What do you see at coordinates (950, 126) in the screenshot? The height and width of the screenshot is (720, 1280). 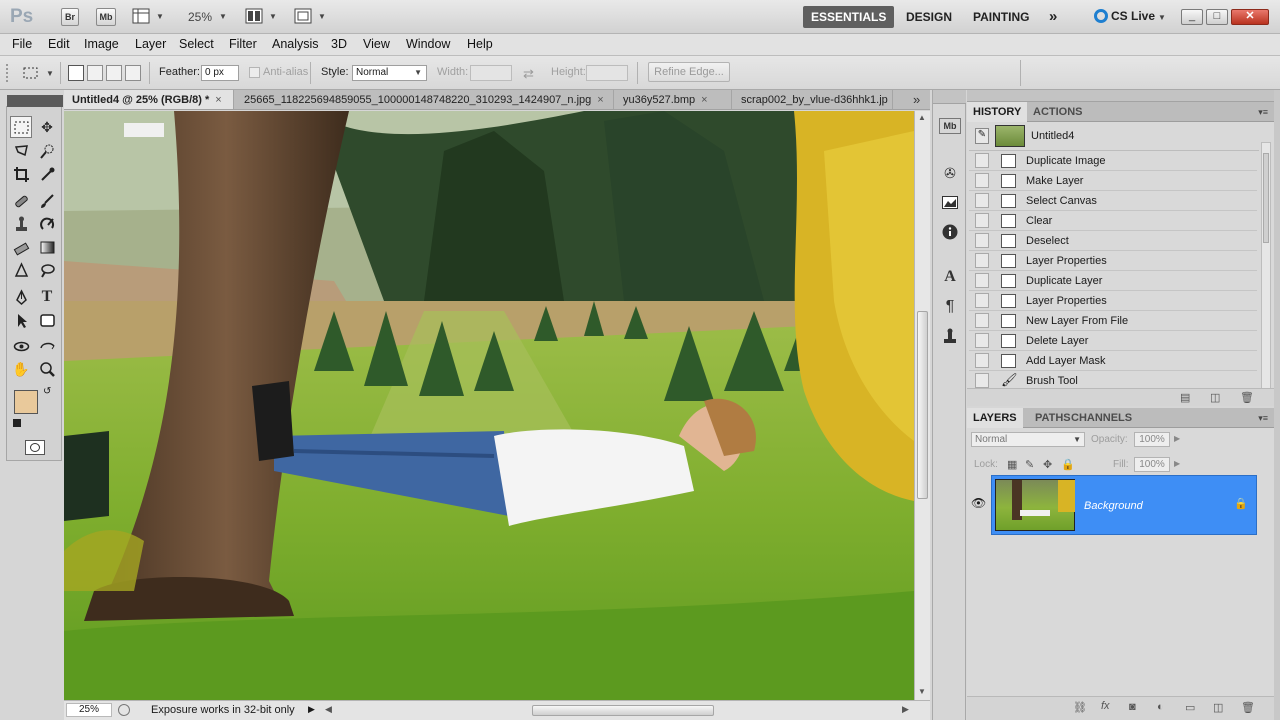 I see `minibridge-panel-icon: Mb` at bounding box center [950, 126].